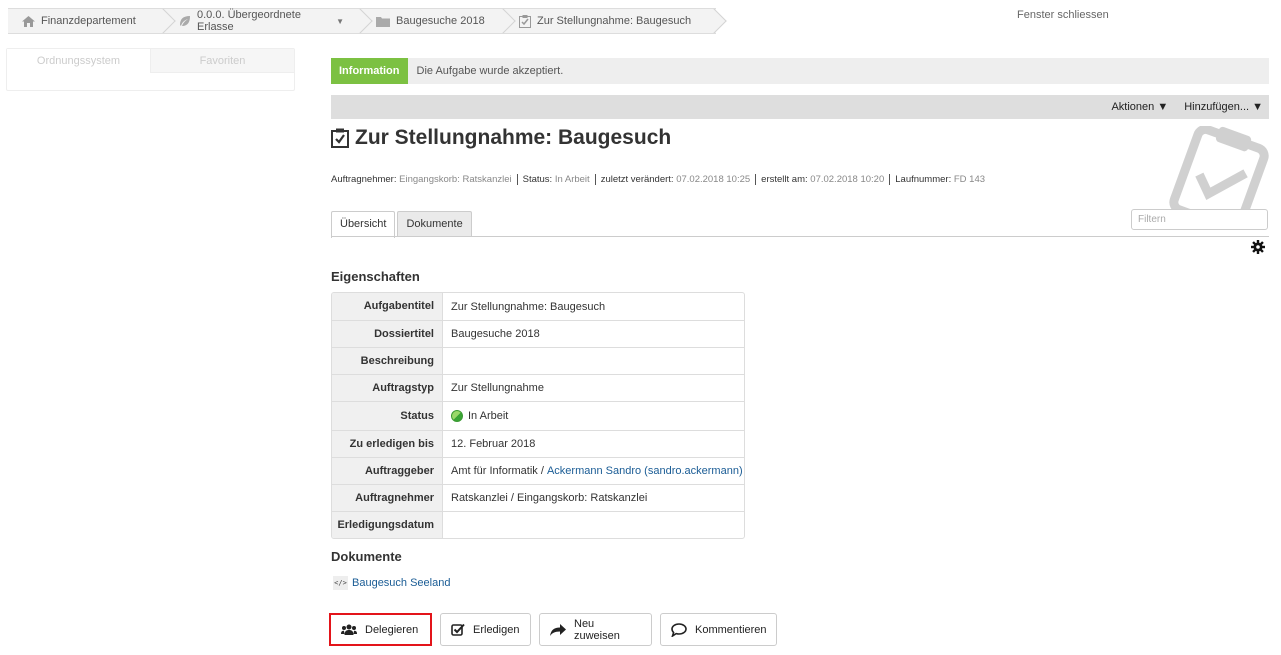 The width and height of the screenshot is (1281, 655). What do you see at coordinates (185, 21) in the screenshot?
I see `leaf-icon` at bounding box center [185, 21].